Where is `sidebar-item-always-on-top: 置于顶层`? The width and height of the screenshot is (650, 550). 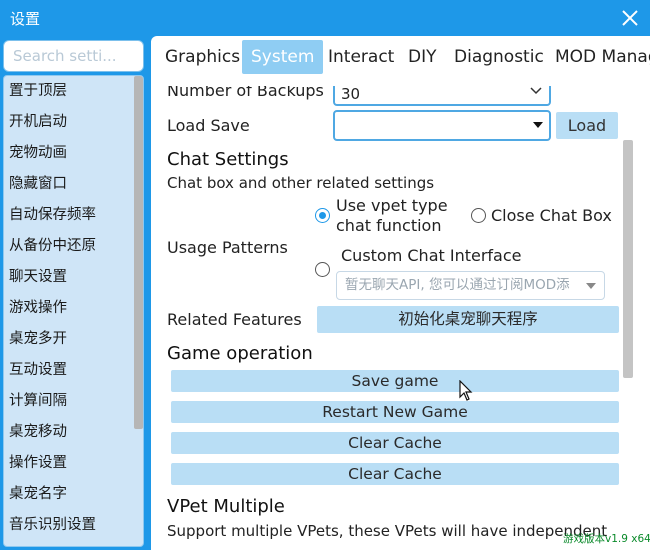 sidebar-item-always-on-top: 置于顶层 is located at coordinates (68, 91).